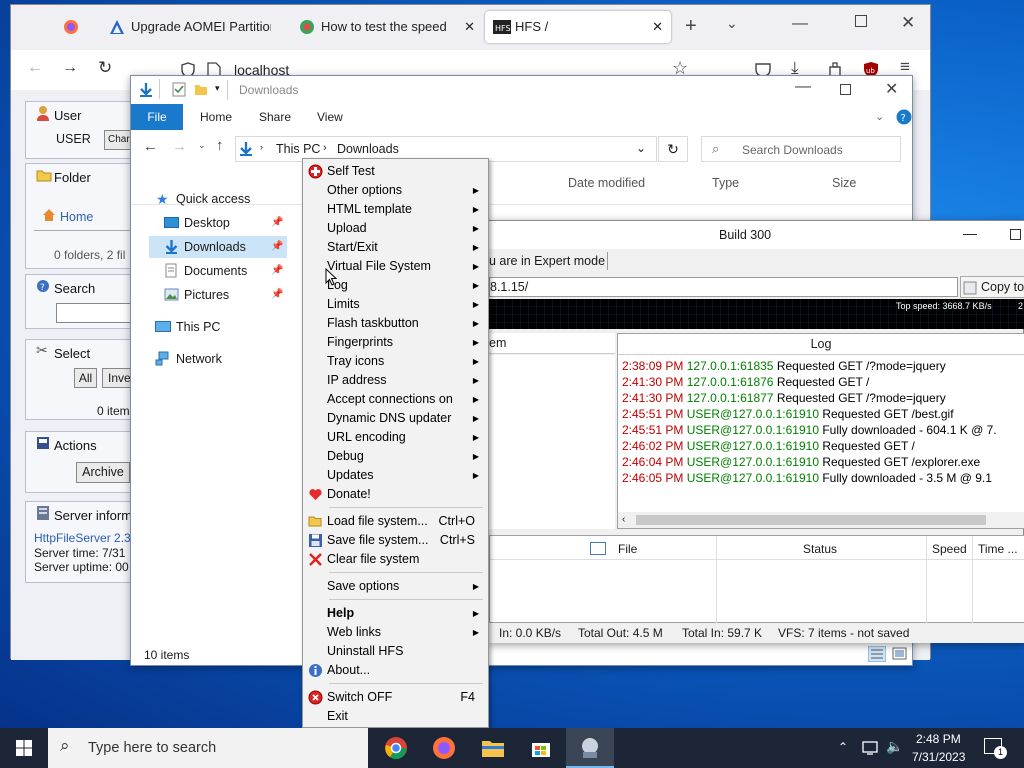  I want to click on vfs-column-header: em, so click(552, 343).